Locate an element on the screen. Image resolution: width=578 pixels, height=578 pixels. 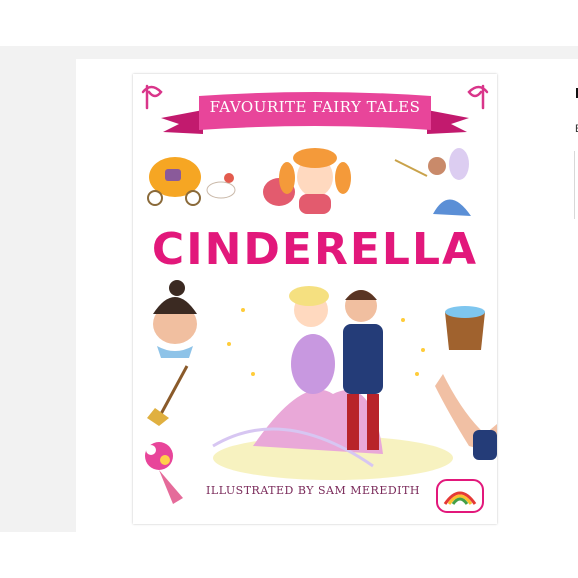
info-box-edge is located at coordinates (576, 185).